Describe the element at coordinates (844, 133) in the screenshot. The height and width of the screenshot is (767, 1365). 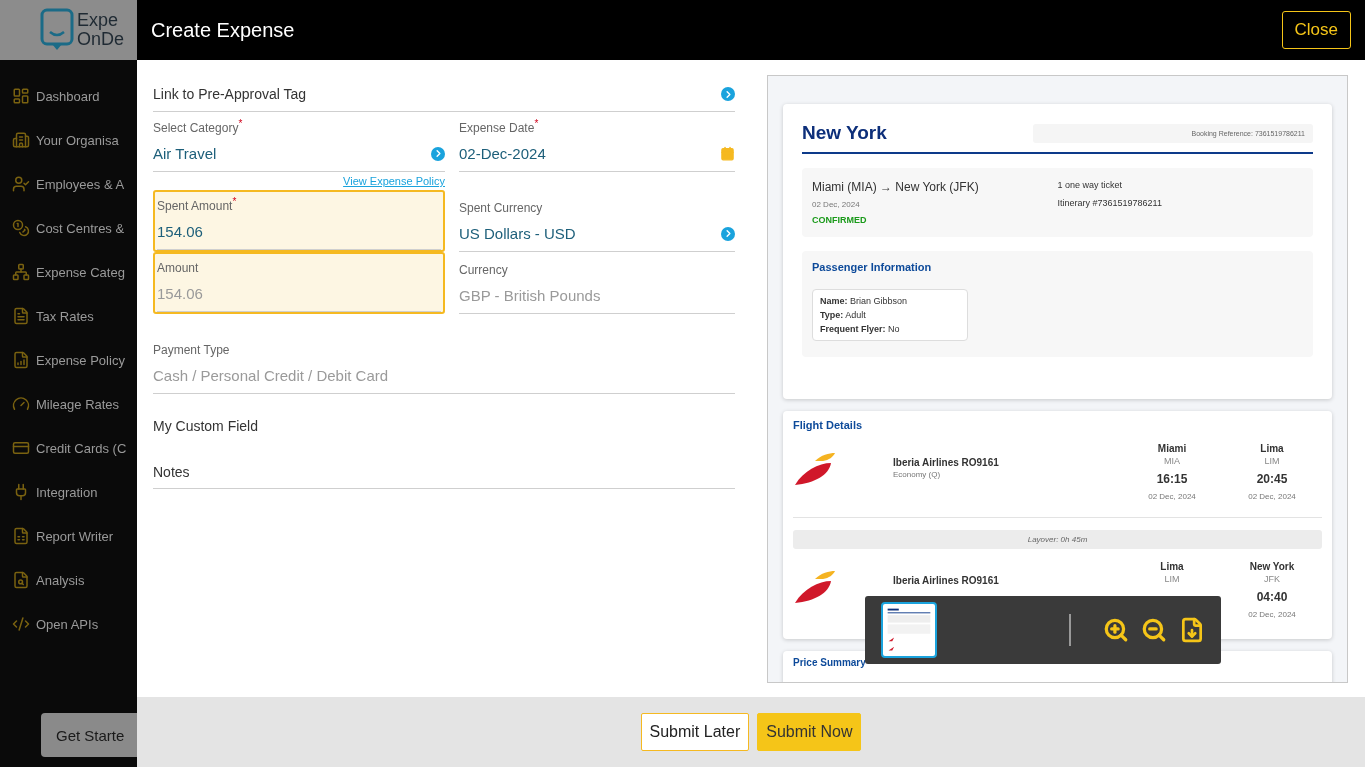
I see `document-title: New York` at that location.